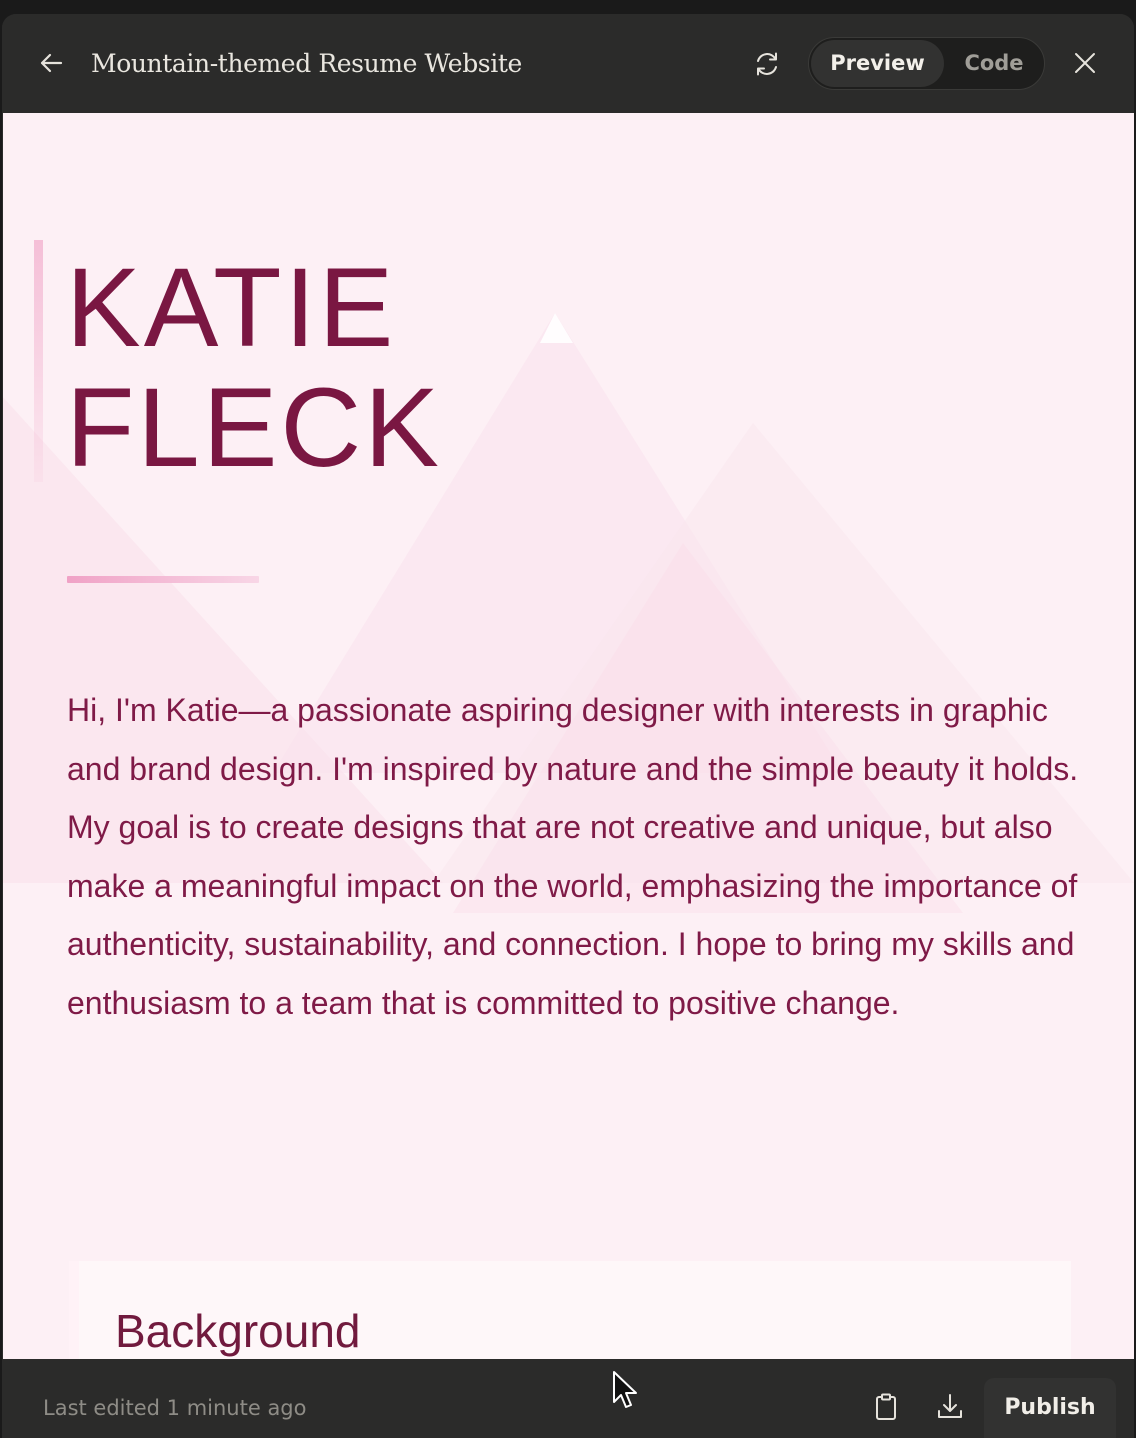 This screenshot has width=1136, height=1438. I want to click on hero-name-first: KATIE, so click(231, 307).